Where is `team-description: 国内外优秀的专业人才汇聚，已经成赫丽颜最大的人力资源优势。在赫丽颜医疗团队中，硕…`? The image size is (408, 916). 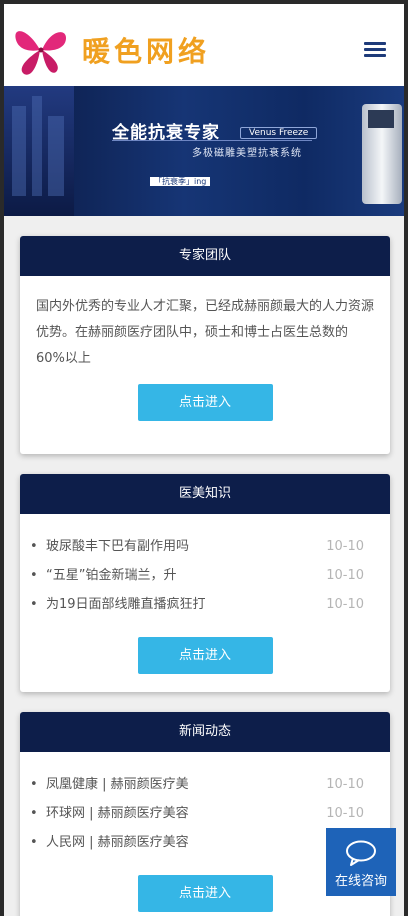
team-description: 国内外优秀的专业人才汇聚，已经成赫丽颜最大的人力资源优势。在赫丽颜医疗团队中，硕… is located at coordinates (205, 332).